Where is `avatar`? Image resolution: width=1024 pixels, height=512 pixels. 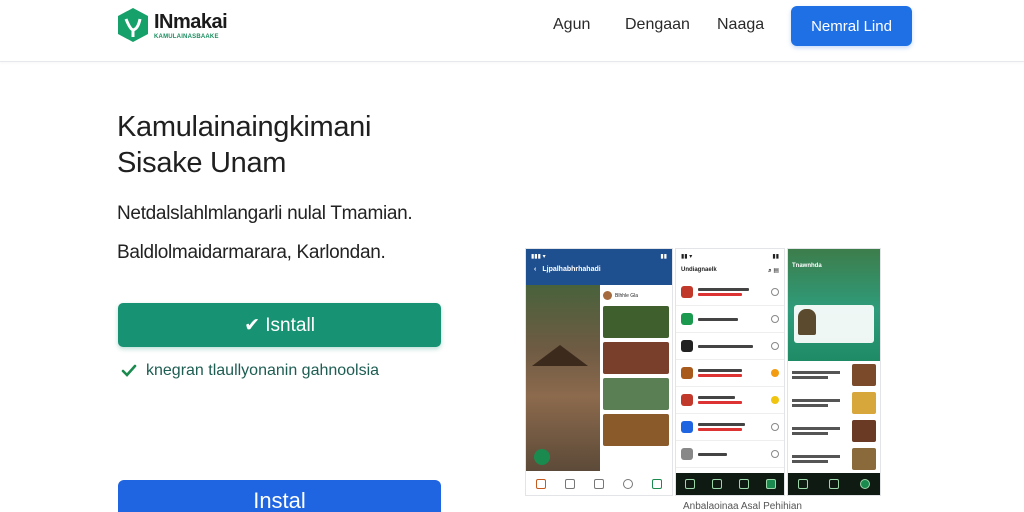
avatar is located at coordinates (607, 295).